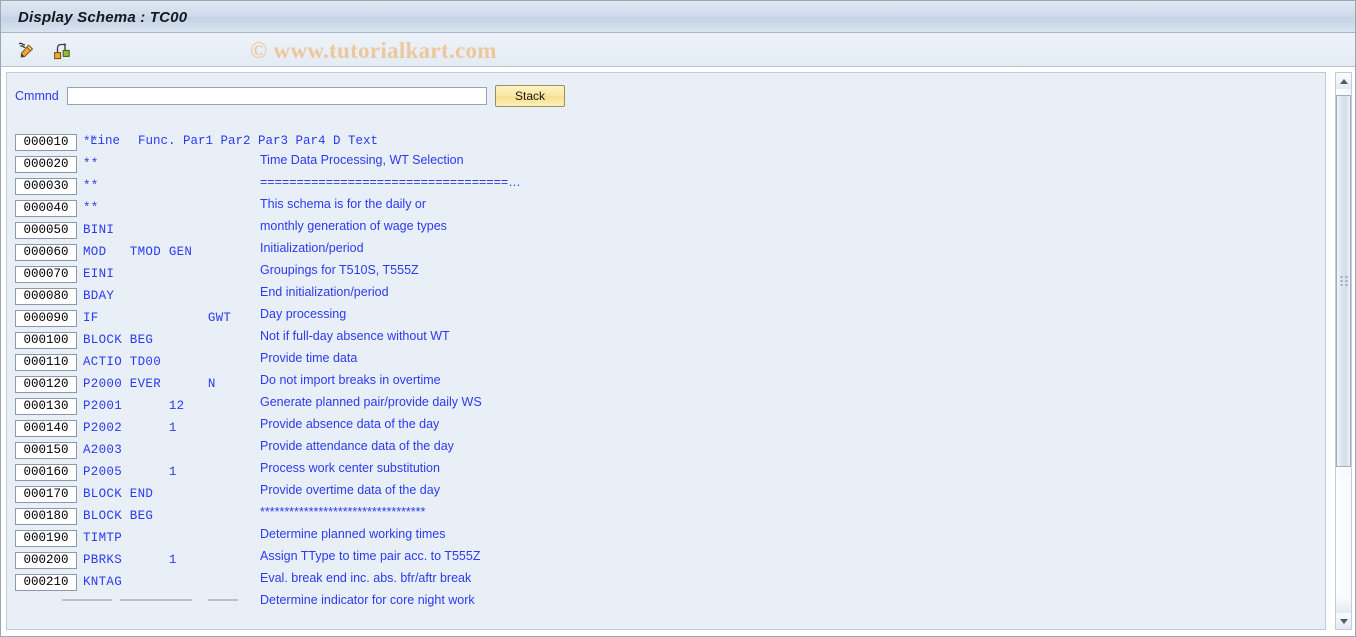 This screenshot has width=1356, height=637. Describe the element at coordinates (99, 230) in the screenshot. I see `schema-code-cell: BINI` at that location.